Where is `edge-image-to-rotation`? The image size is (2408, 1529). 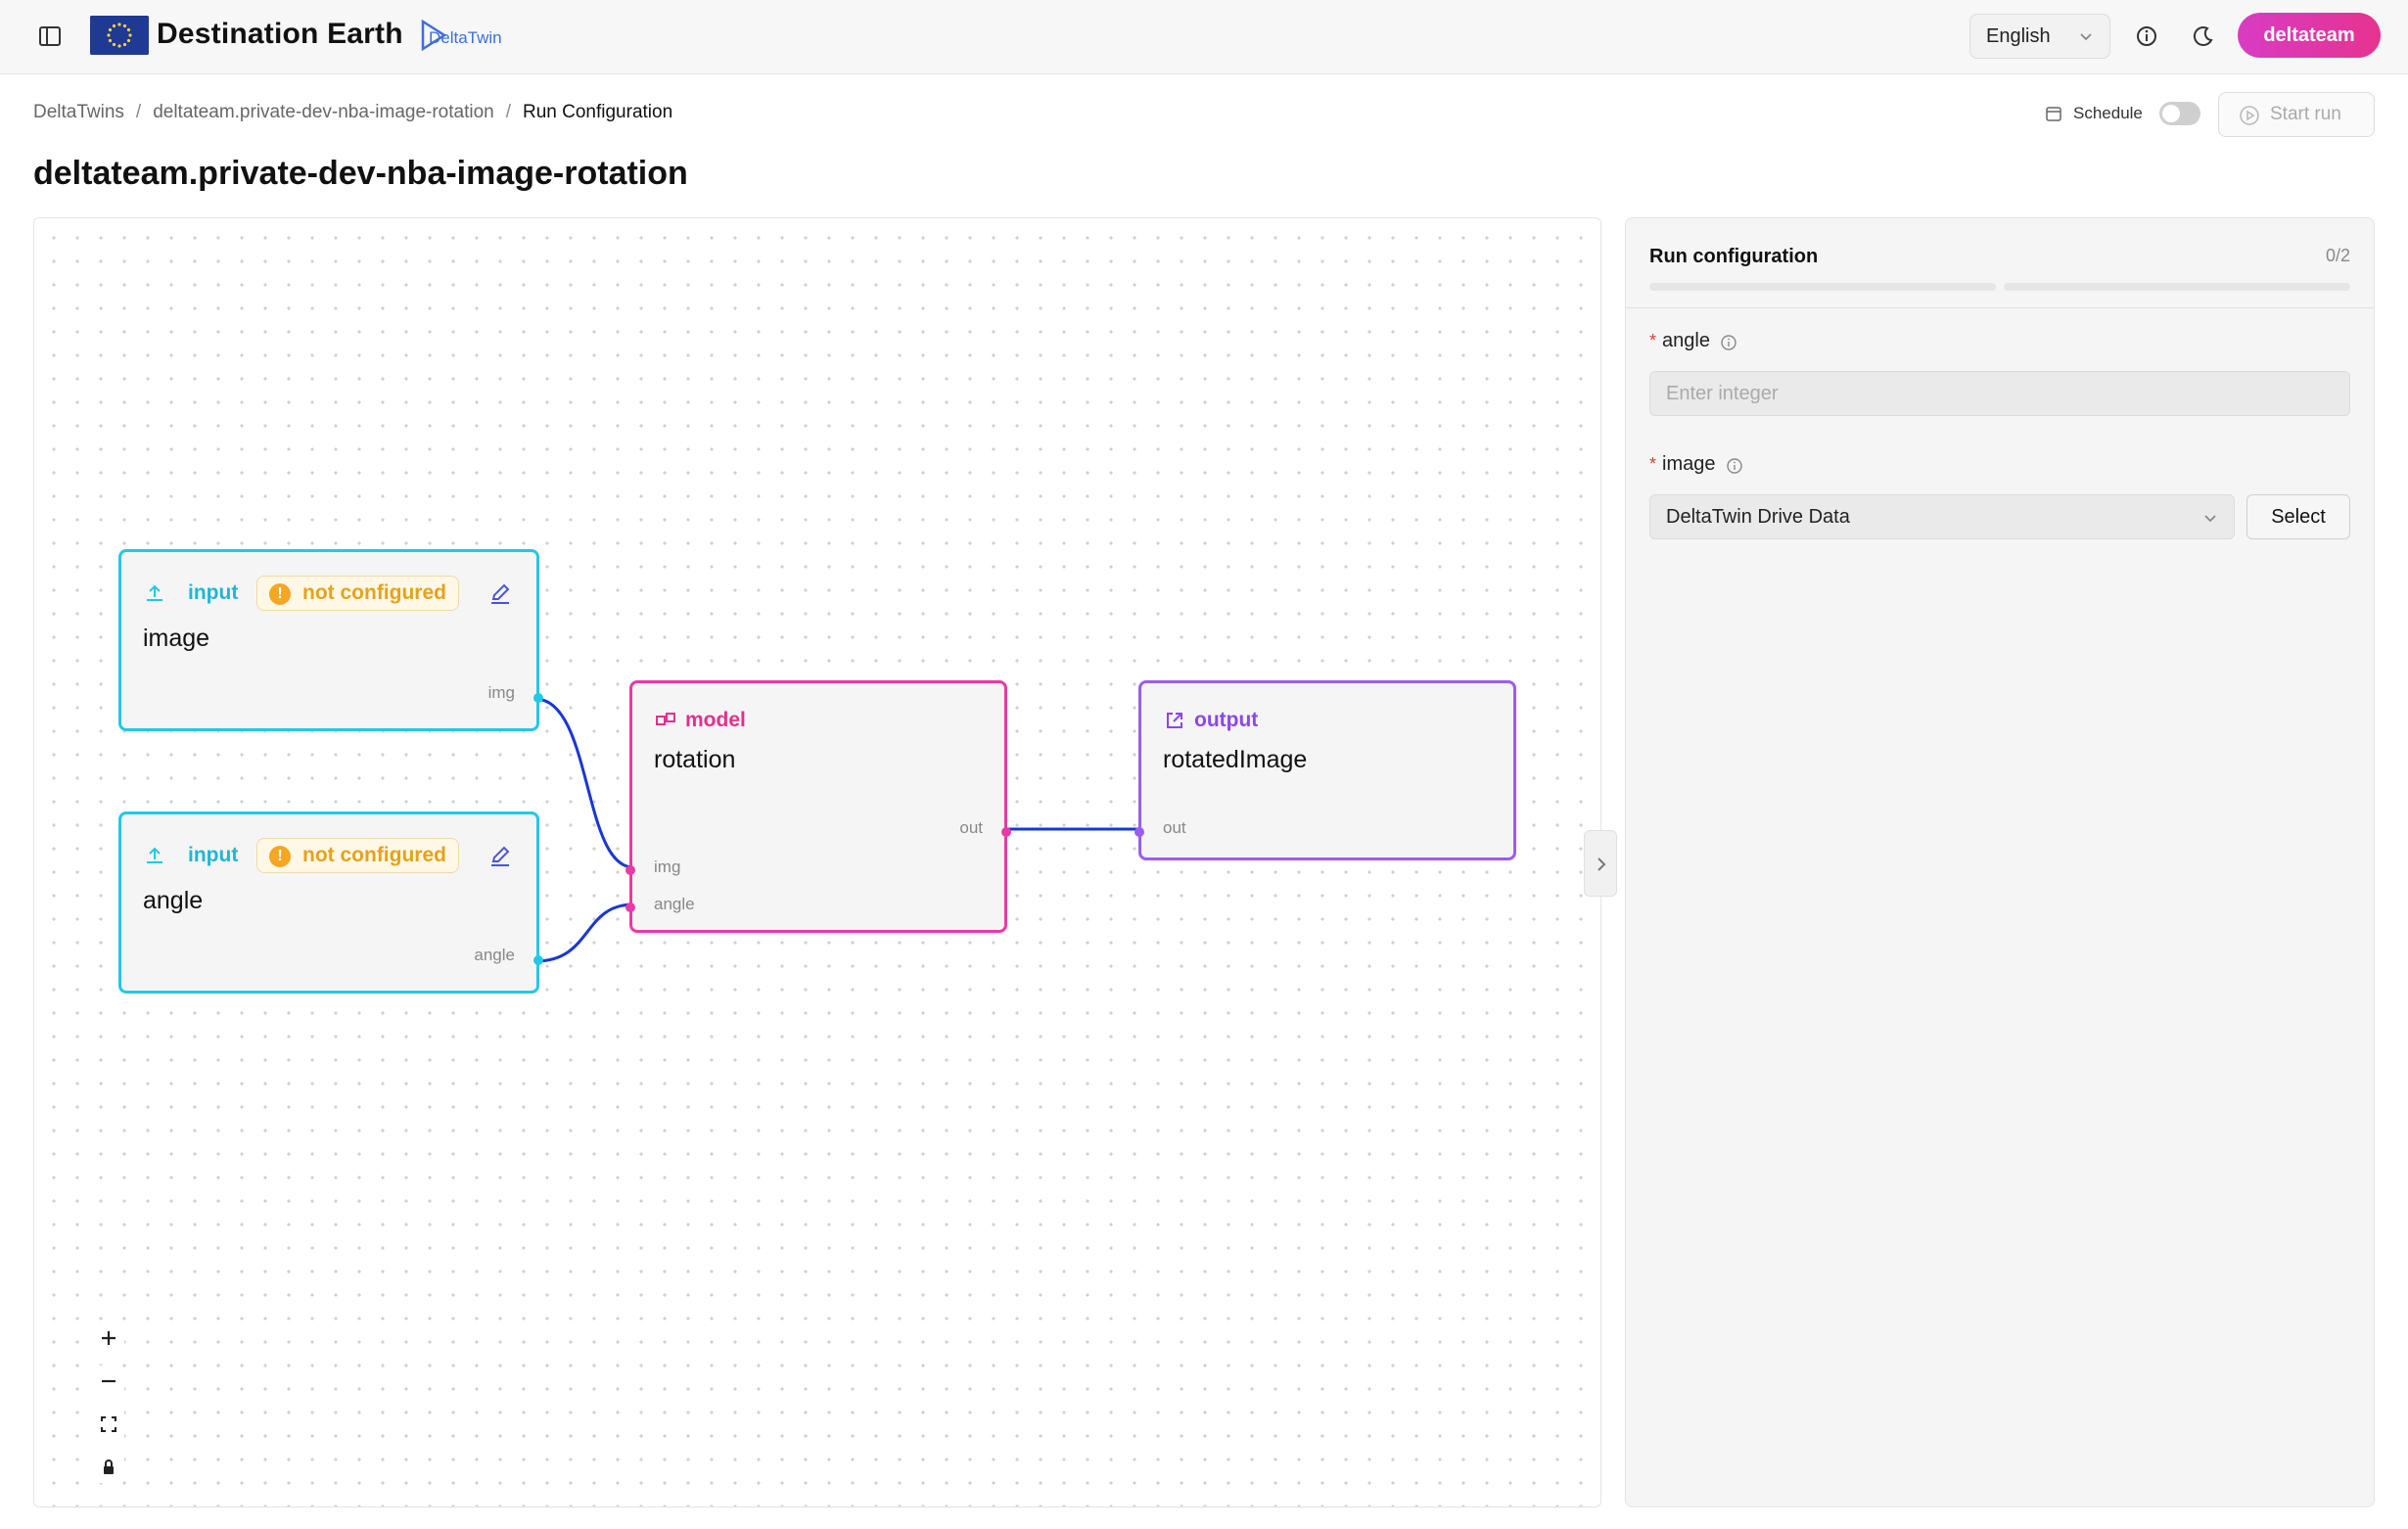 edge-image-to-rotation is located at coordinates (584, 783).